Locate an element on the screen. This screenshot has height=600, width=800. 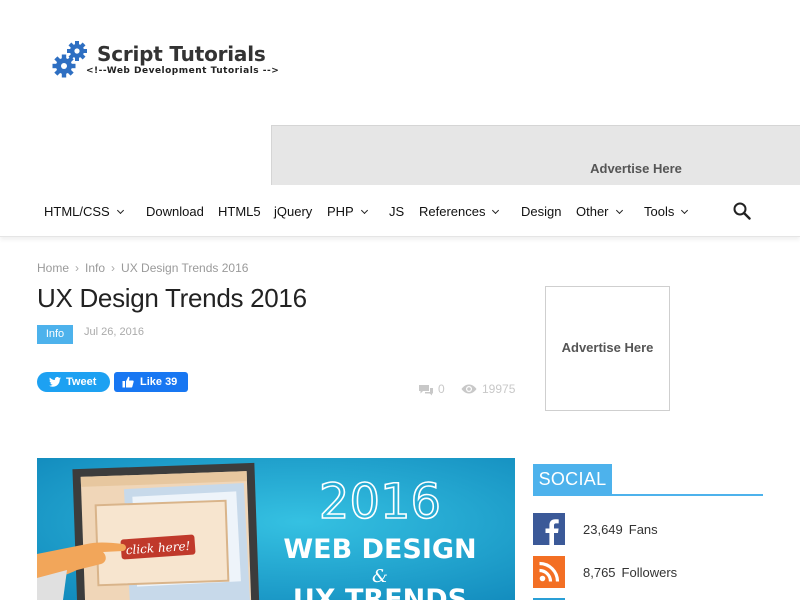
nav-item-php: PHP is located at coordinates (347, 211).